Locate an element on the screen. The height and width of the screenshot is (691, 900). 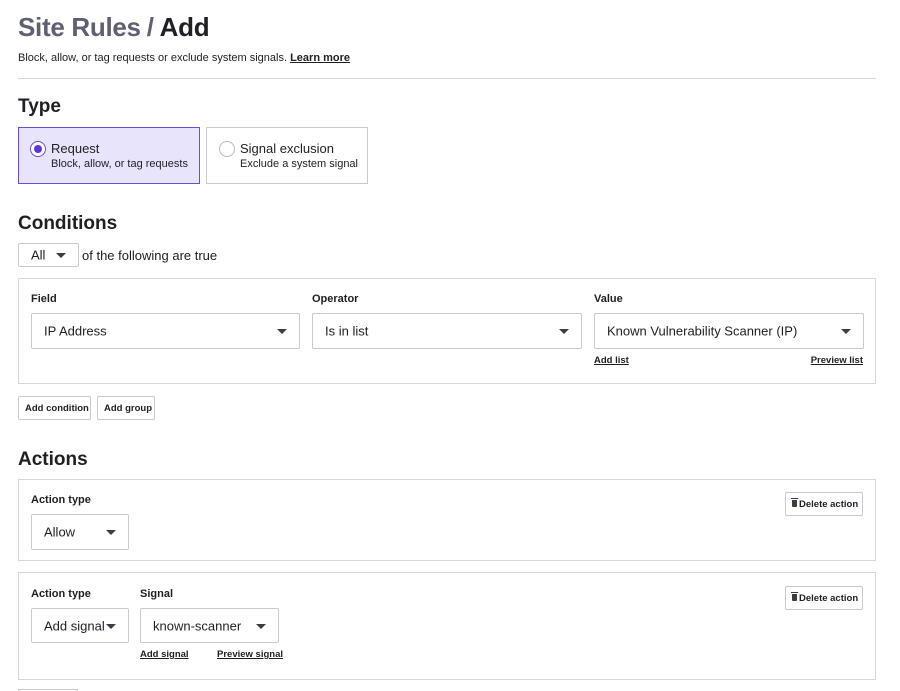
radio-selected-icon is located at coordinates (38, 149).